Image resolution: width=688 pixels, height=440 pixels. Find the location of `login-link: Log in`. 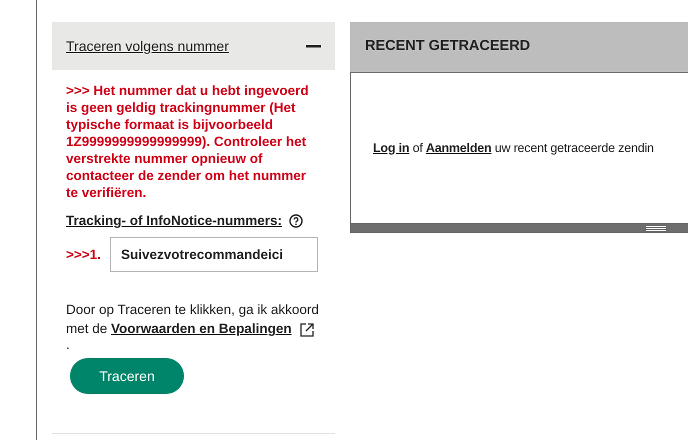

login-link: Log in is located at coordinates (391, 147).